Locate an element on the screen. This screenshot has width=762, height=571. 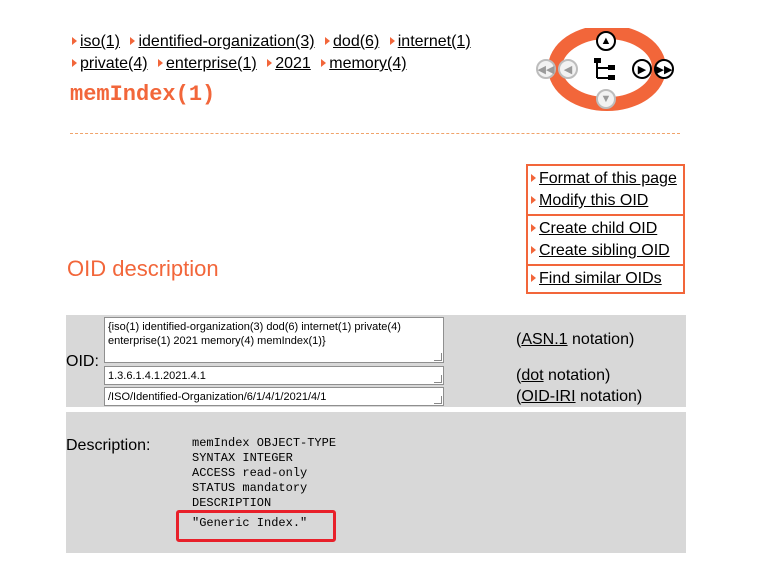
description-label: Description: is located at coordinates (108, 445).